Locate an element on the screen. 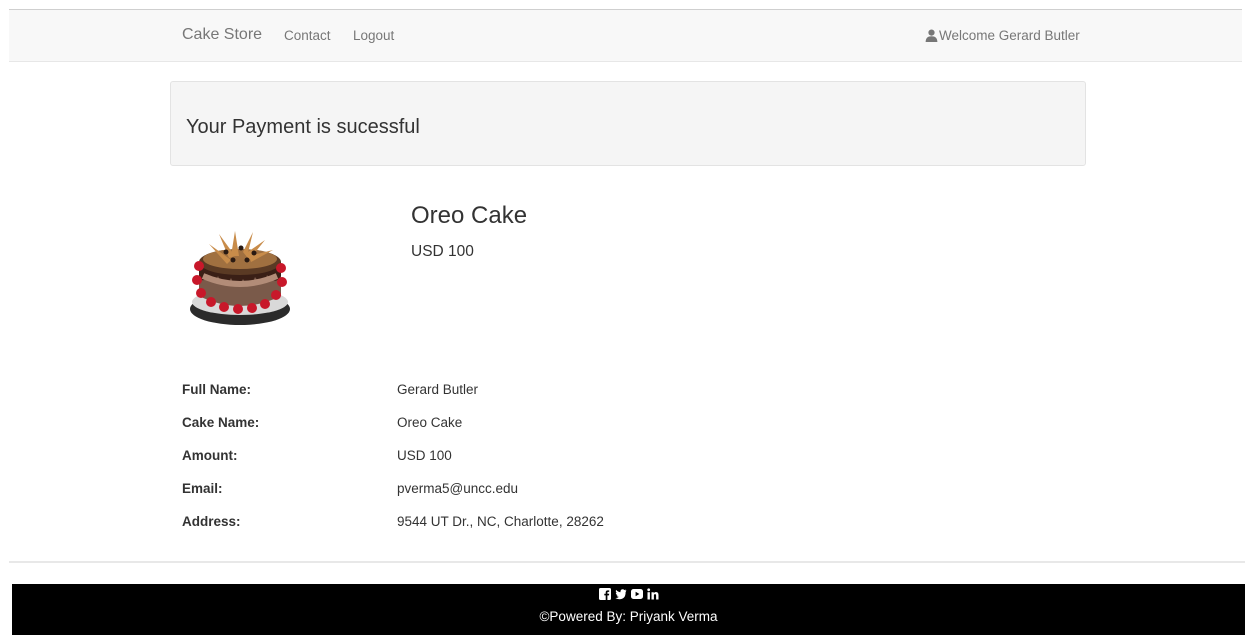 The height and width of the screenshot is (635, 1250). social-links is located at coordinates (628, 593).